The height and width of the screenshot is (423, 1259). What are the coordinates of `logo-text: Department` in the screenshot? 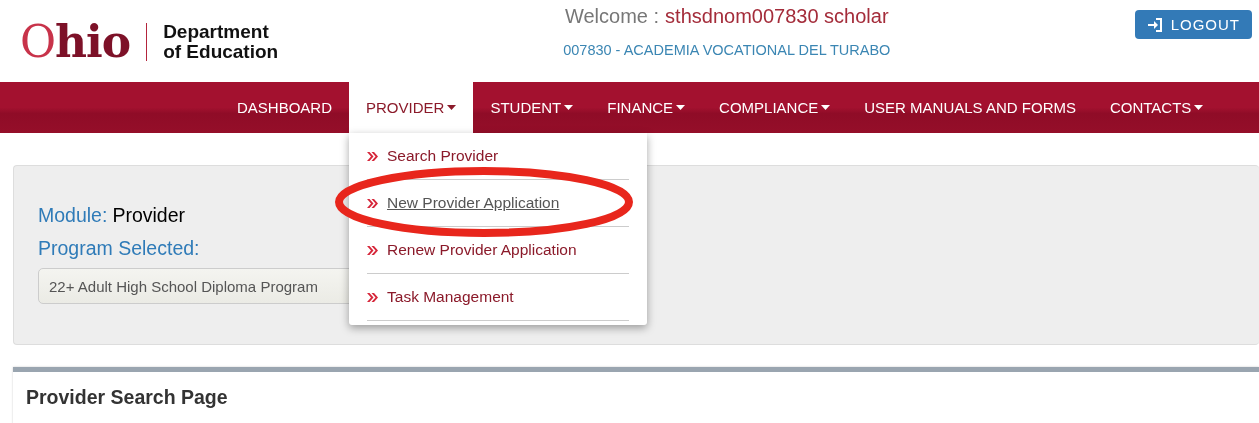 It's located at (216, 32).